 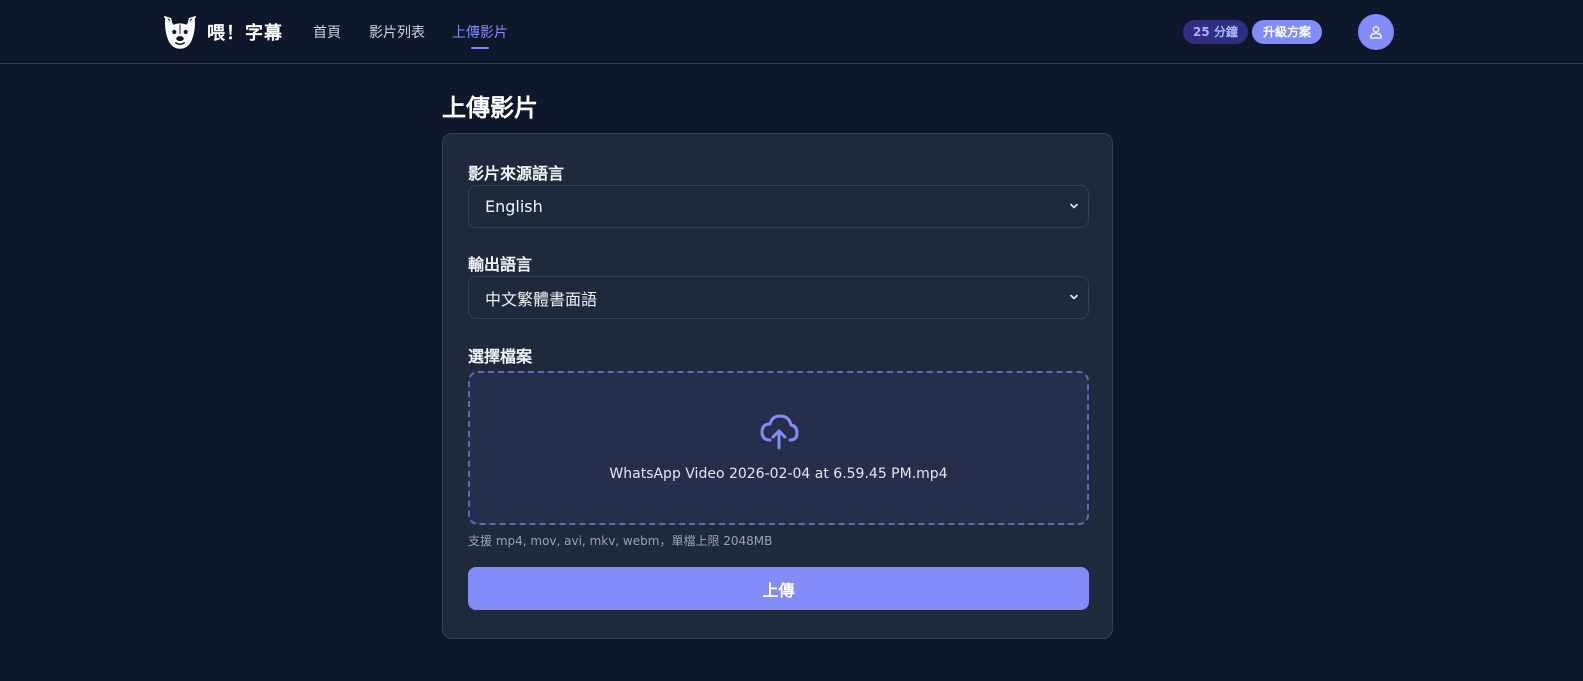 I want to click on cloud-upload-icon, so click(x=779, y=432).